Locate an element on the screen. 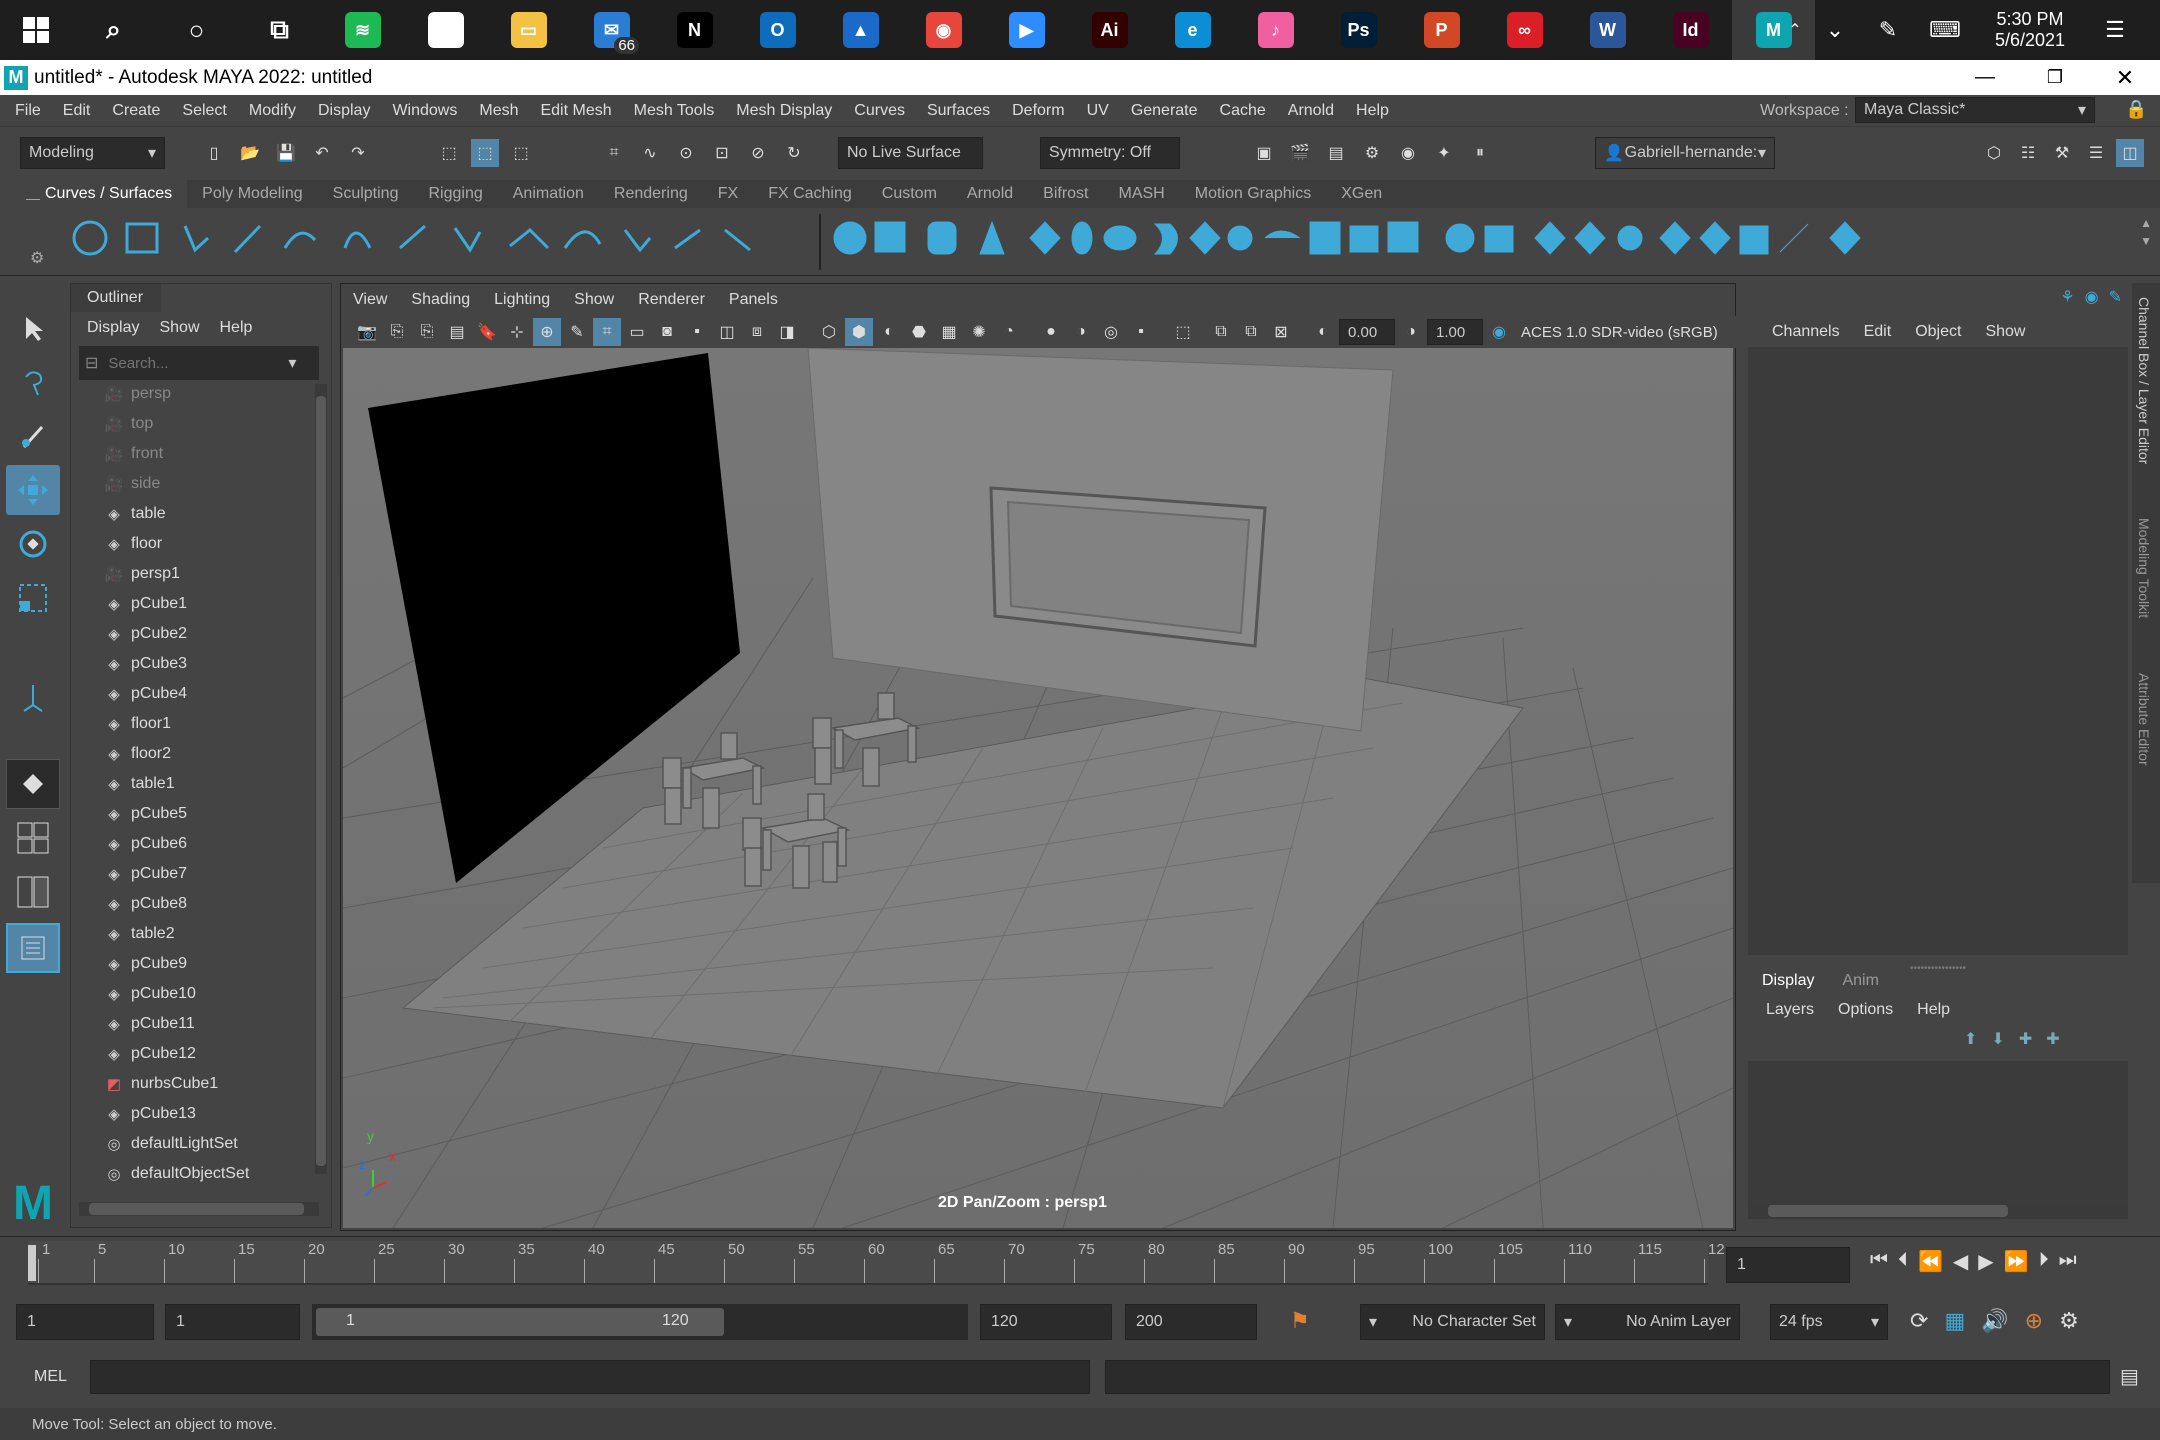 This screenshot has height=1440, width=2160. layer-menu-help: Help is located at coordinates (1933, 1010).